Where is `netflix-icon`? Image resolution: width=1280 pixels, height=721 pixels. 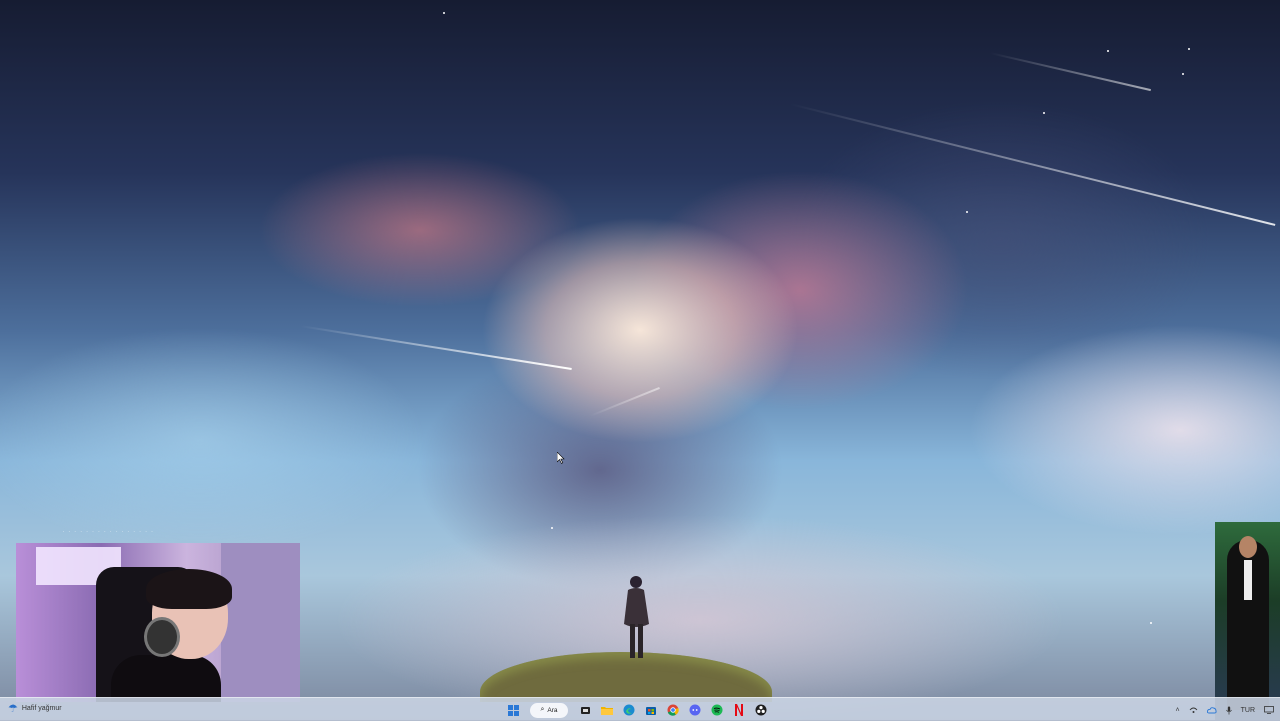 netflix-icon is located at coordinates (739, 710).